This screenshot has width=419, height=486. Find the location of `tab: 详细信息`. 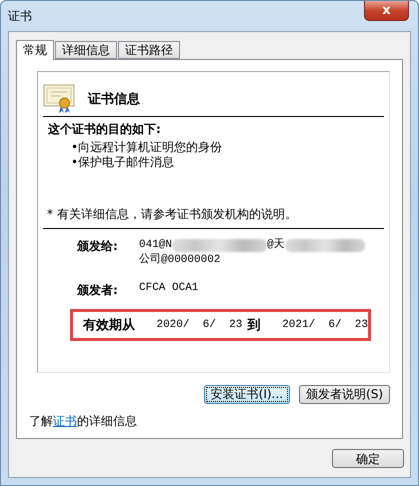

tab: 详细信息 is located at coordinates (86, 50).